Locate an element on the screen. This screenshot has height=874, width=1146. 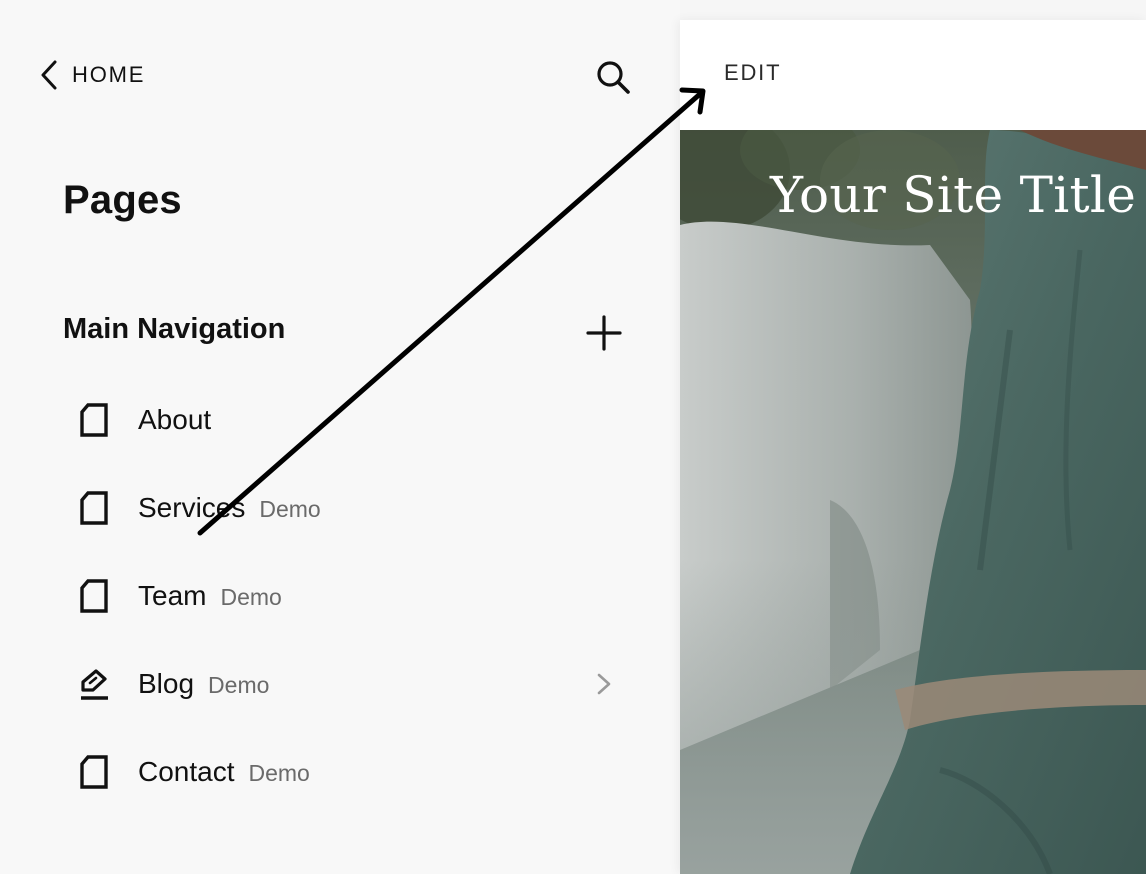
plus-icon is located at coordinates (604, 333).